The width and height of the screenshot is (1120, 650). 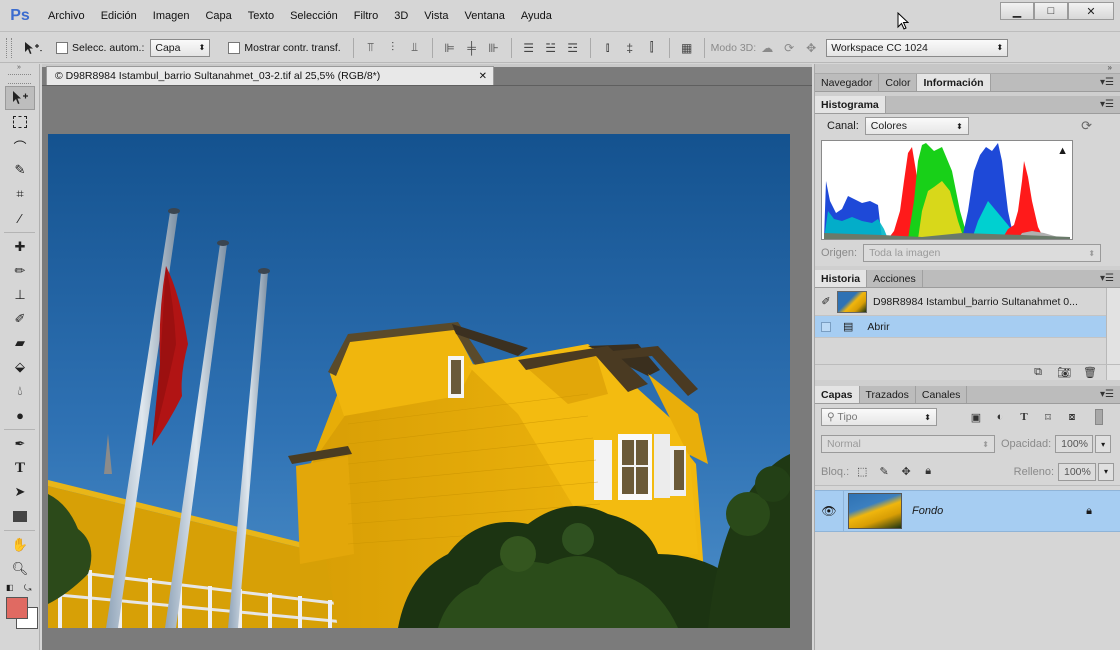 I want to click on distribute-top-icon: ☰, so click(x=529, y=48).